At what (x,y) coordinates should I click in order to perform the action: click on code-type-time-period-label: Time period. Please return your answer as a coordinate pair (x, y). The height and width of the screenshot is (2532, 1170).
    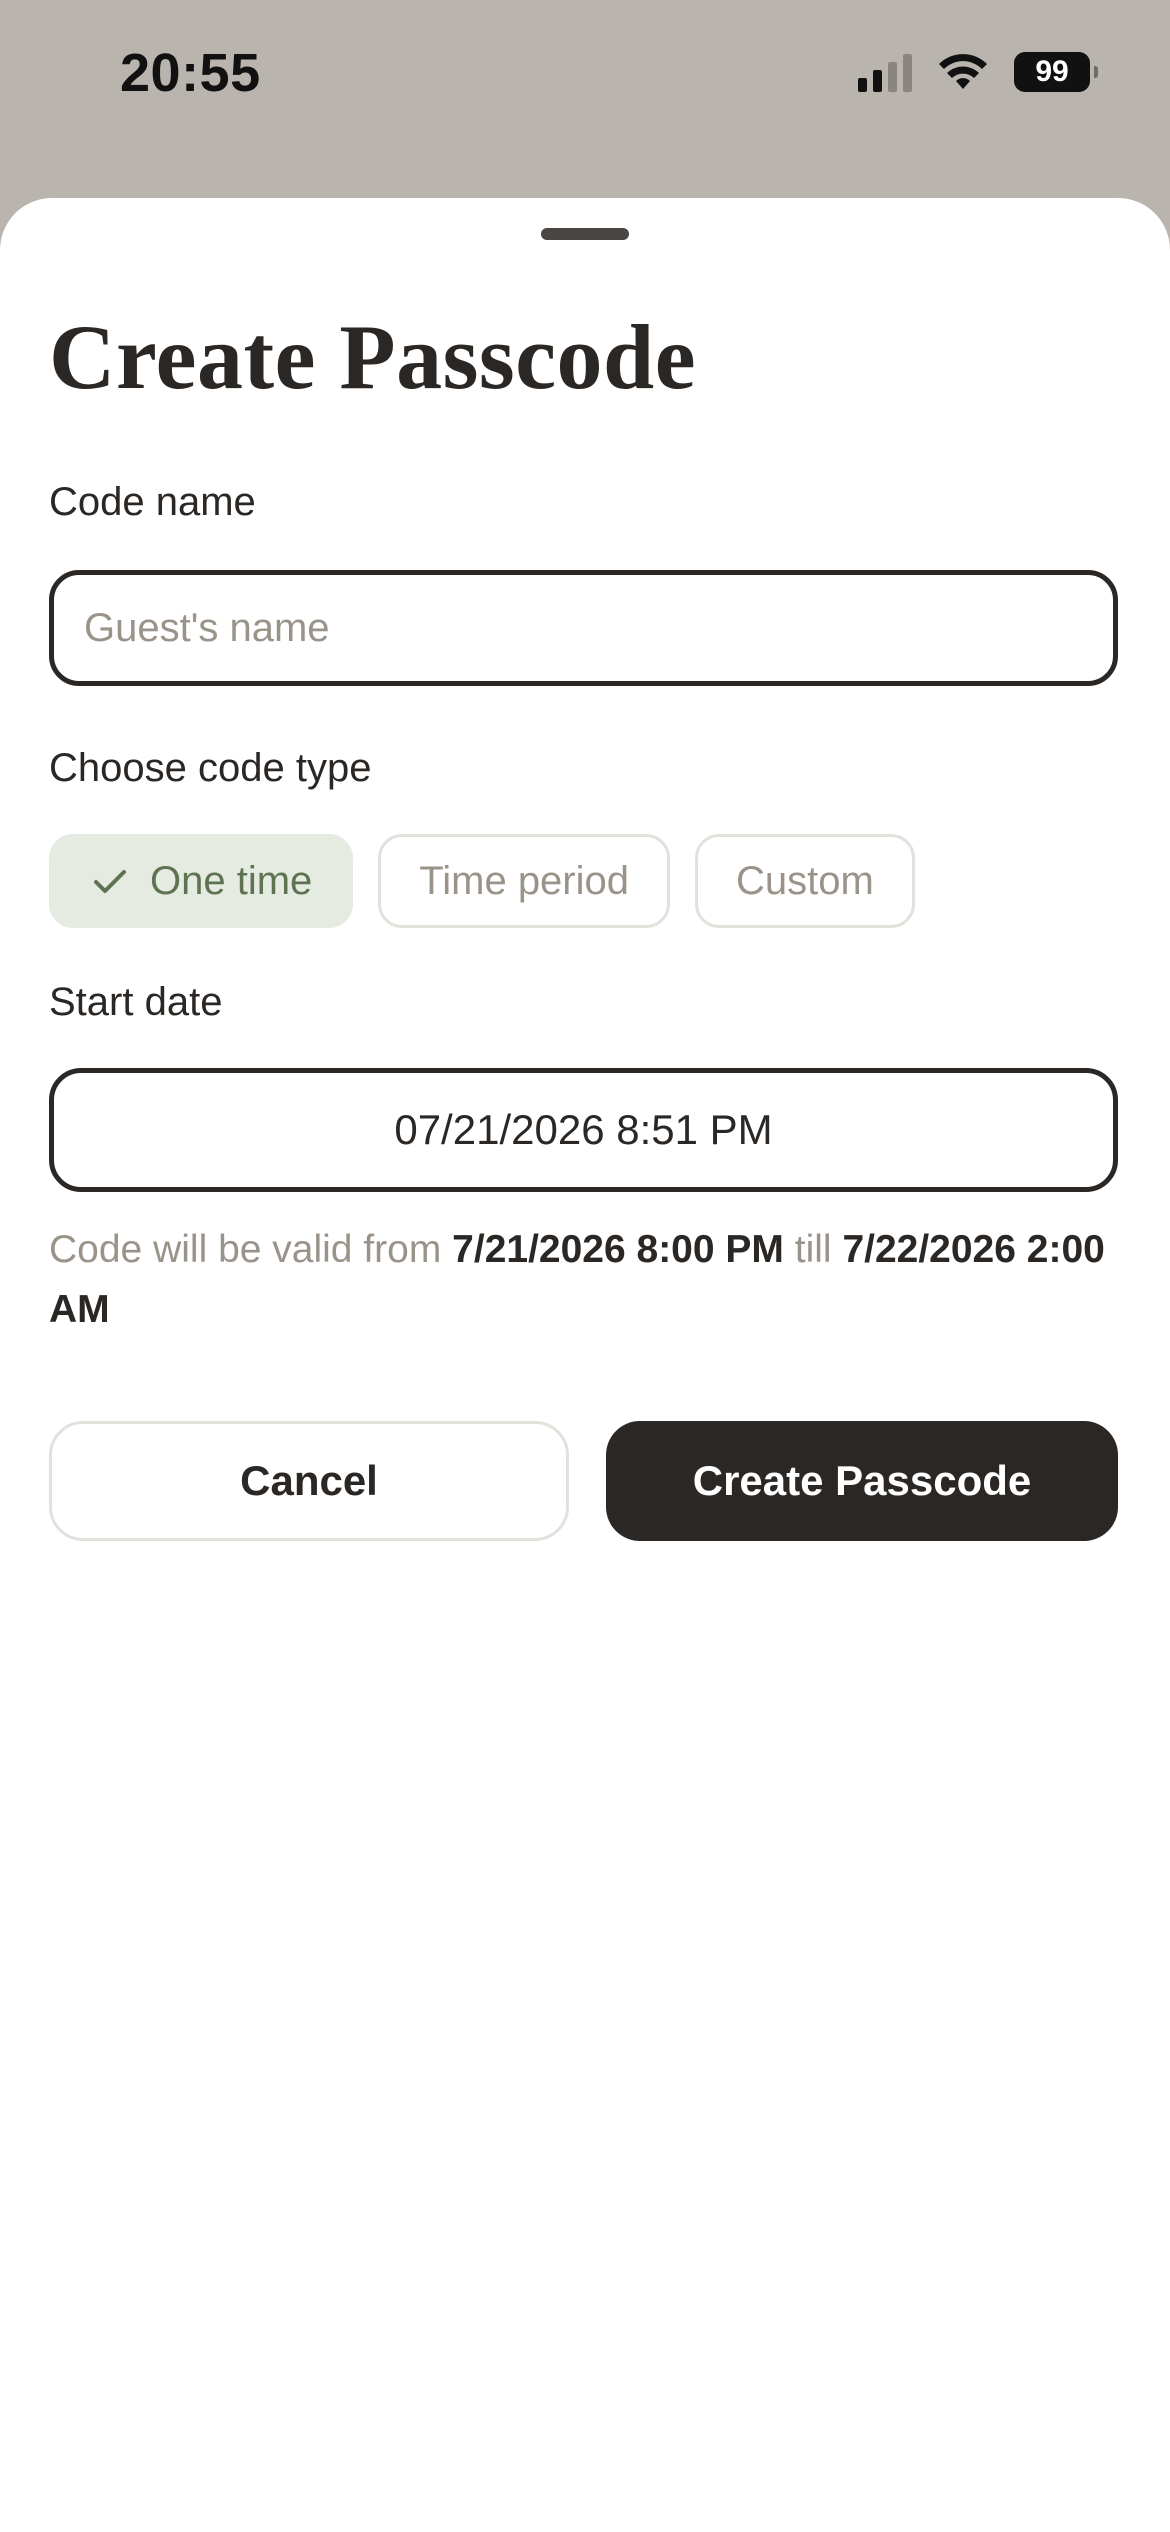
    Looking at the image, I should click on (524, 880).